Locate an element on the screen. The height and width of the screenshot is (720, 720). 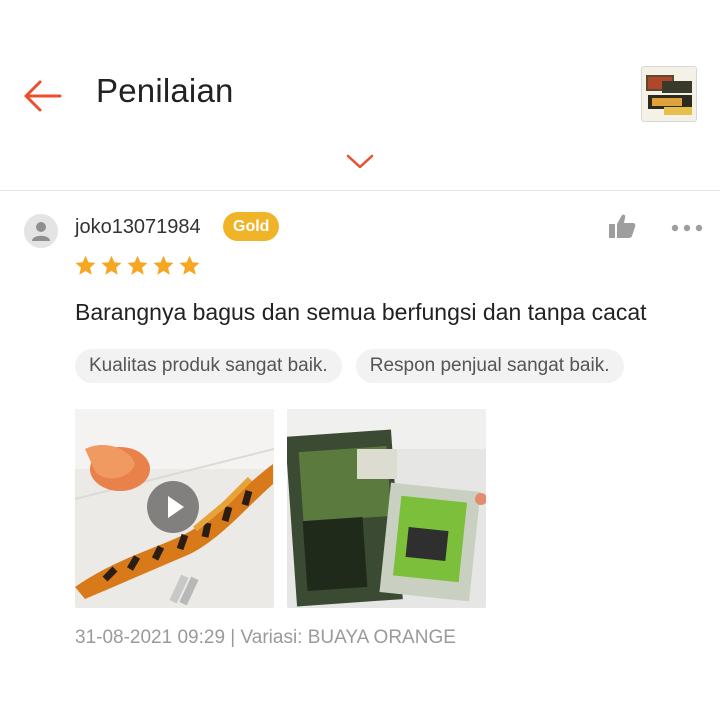
review-video is located at coordinates (174, 508).